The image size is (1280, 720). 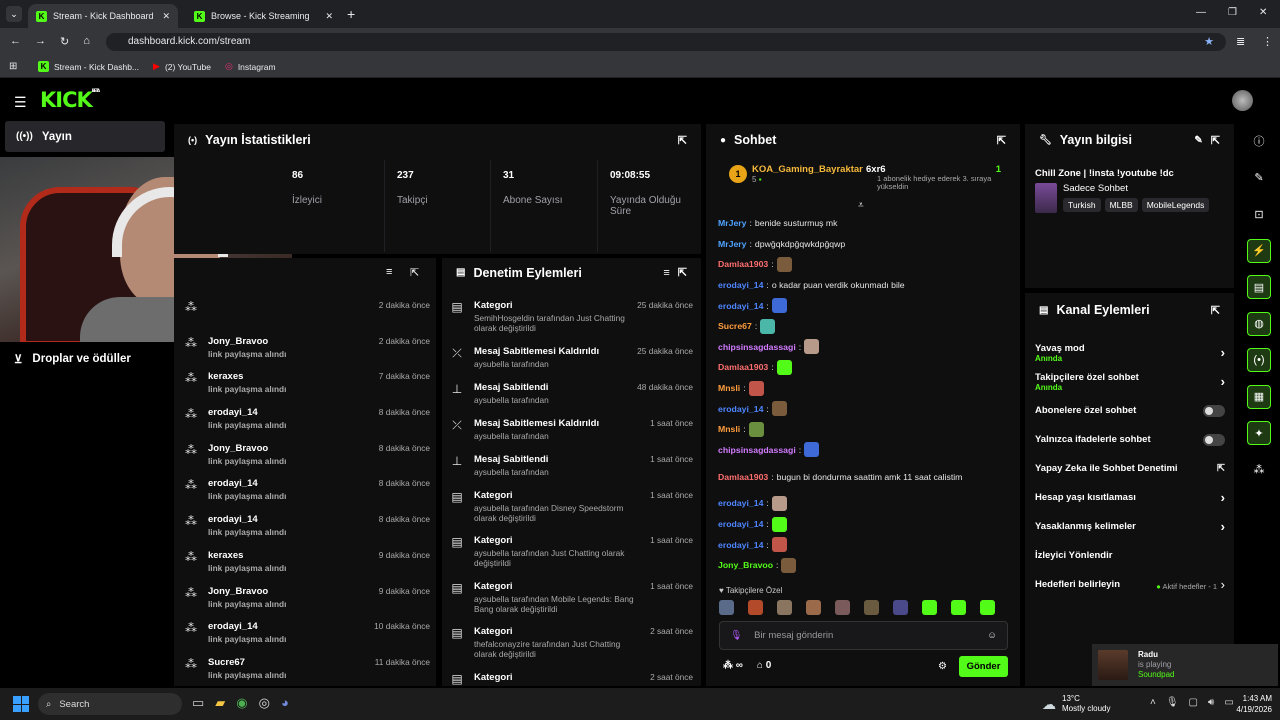 I want to click on url-bar: dashboard.kick.com/stream ★, so click(x=666, y=42).